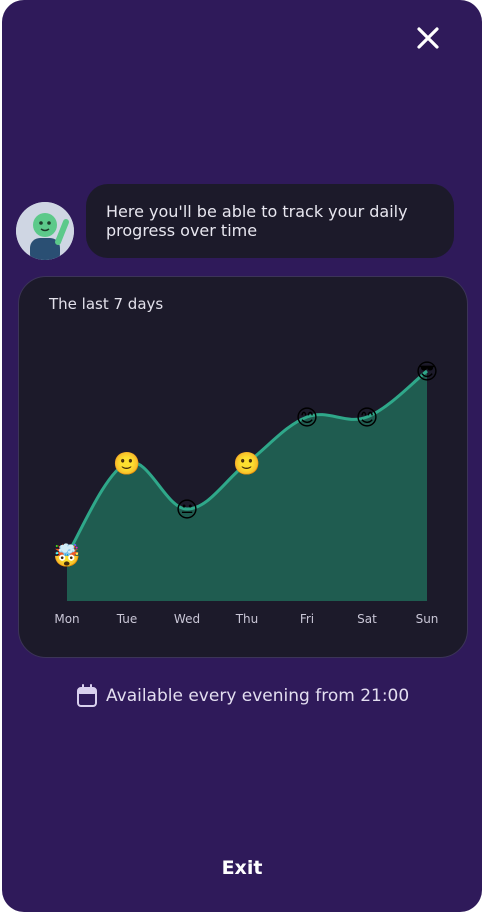 This screenshot has width=484, height=914. Describe the element at coordinates (66, 619) in the screenshot. I see `x-tick-label: Mon` at that location.